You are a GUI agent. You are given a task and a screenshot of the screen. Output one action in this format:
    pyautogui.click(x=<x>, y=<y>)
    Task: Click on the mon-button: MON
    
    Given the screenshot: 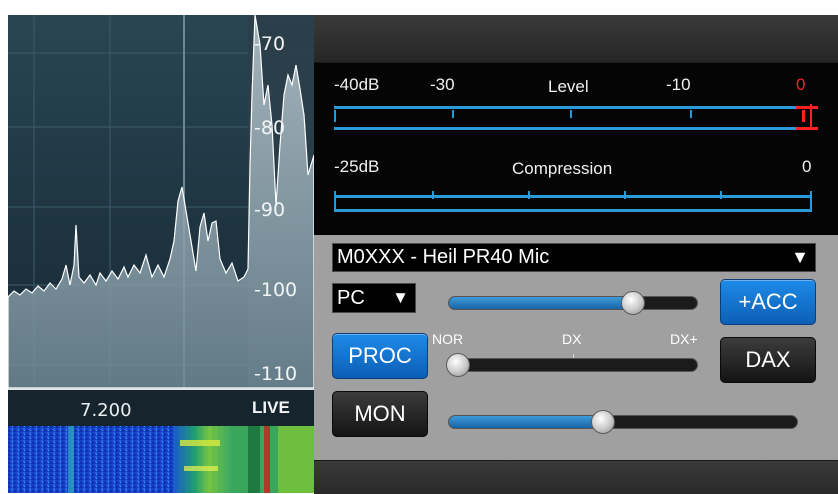 What is the action you would take?
    pyautogui.click(x=380, y=414)
    